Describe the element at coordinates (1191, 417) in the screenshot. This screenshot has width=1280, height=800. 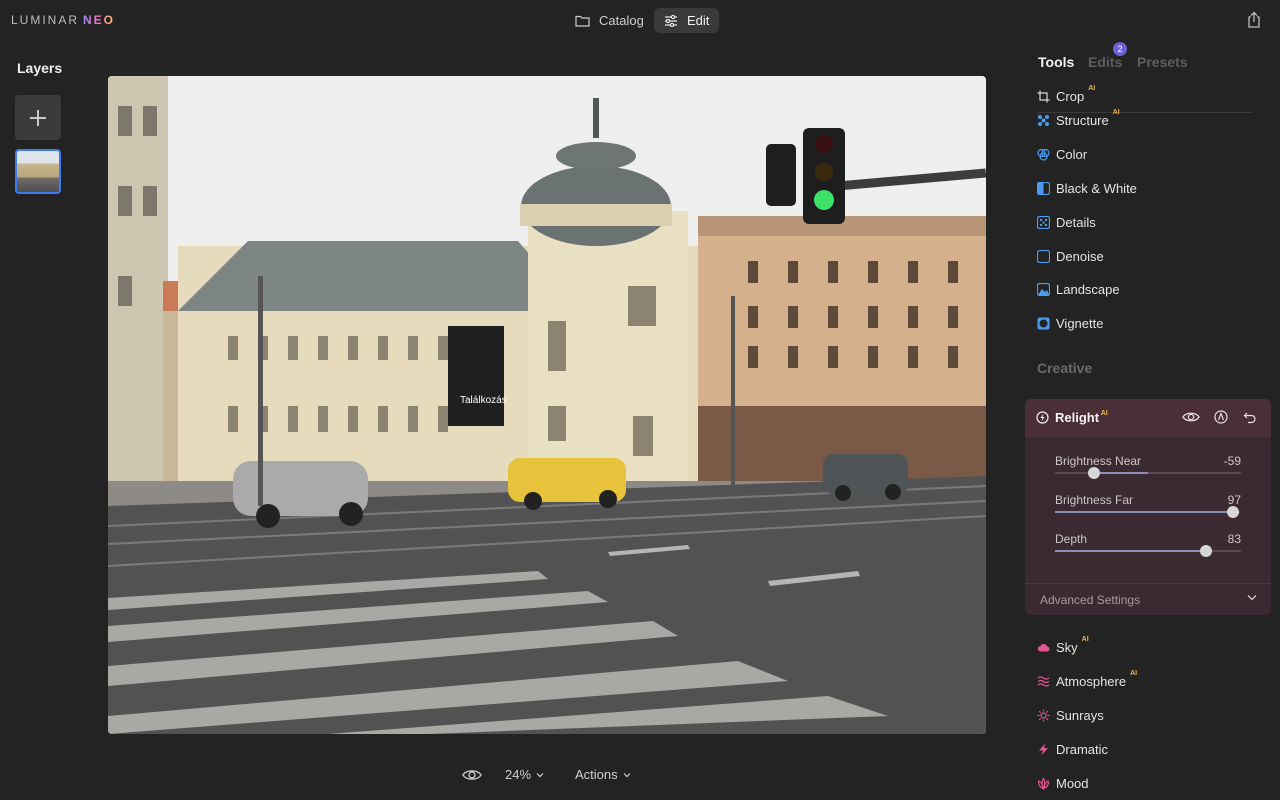
I see `visibility-eye-icon` at that location.